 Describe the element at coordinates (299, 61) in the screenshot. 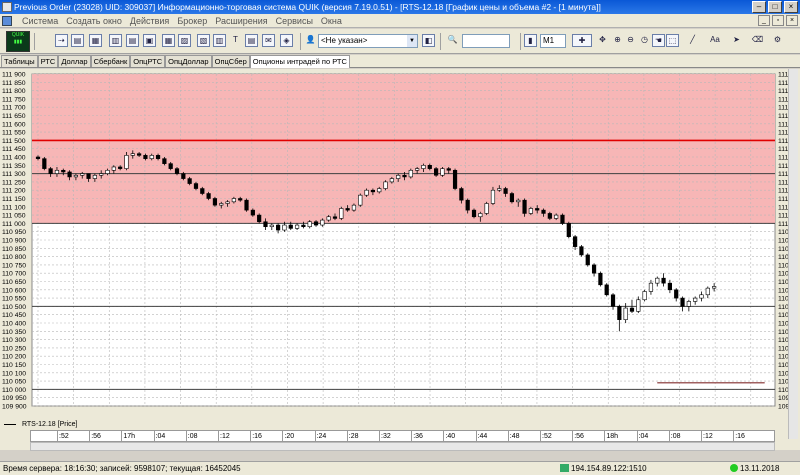

I see `tab-intraday-options-rts: Опционы интрадей по РТС` at that location.